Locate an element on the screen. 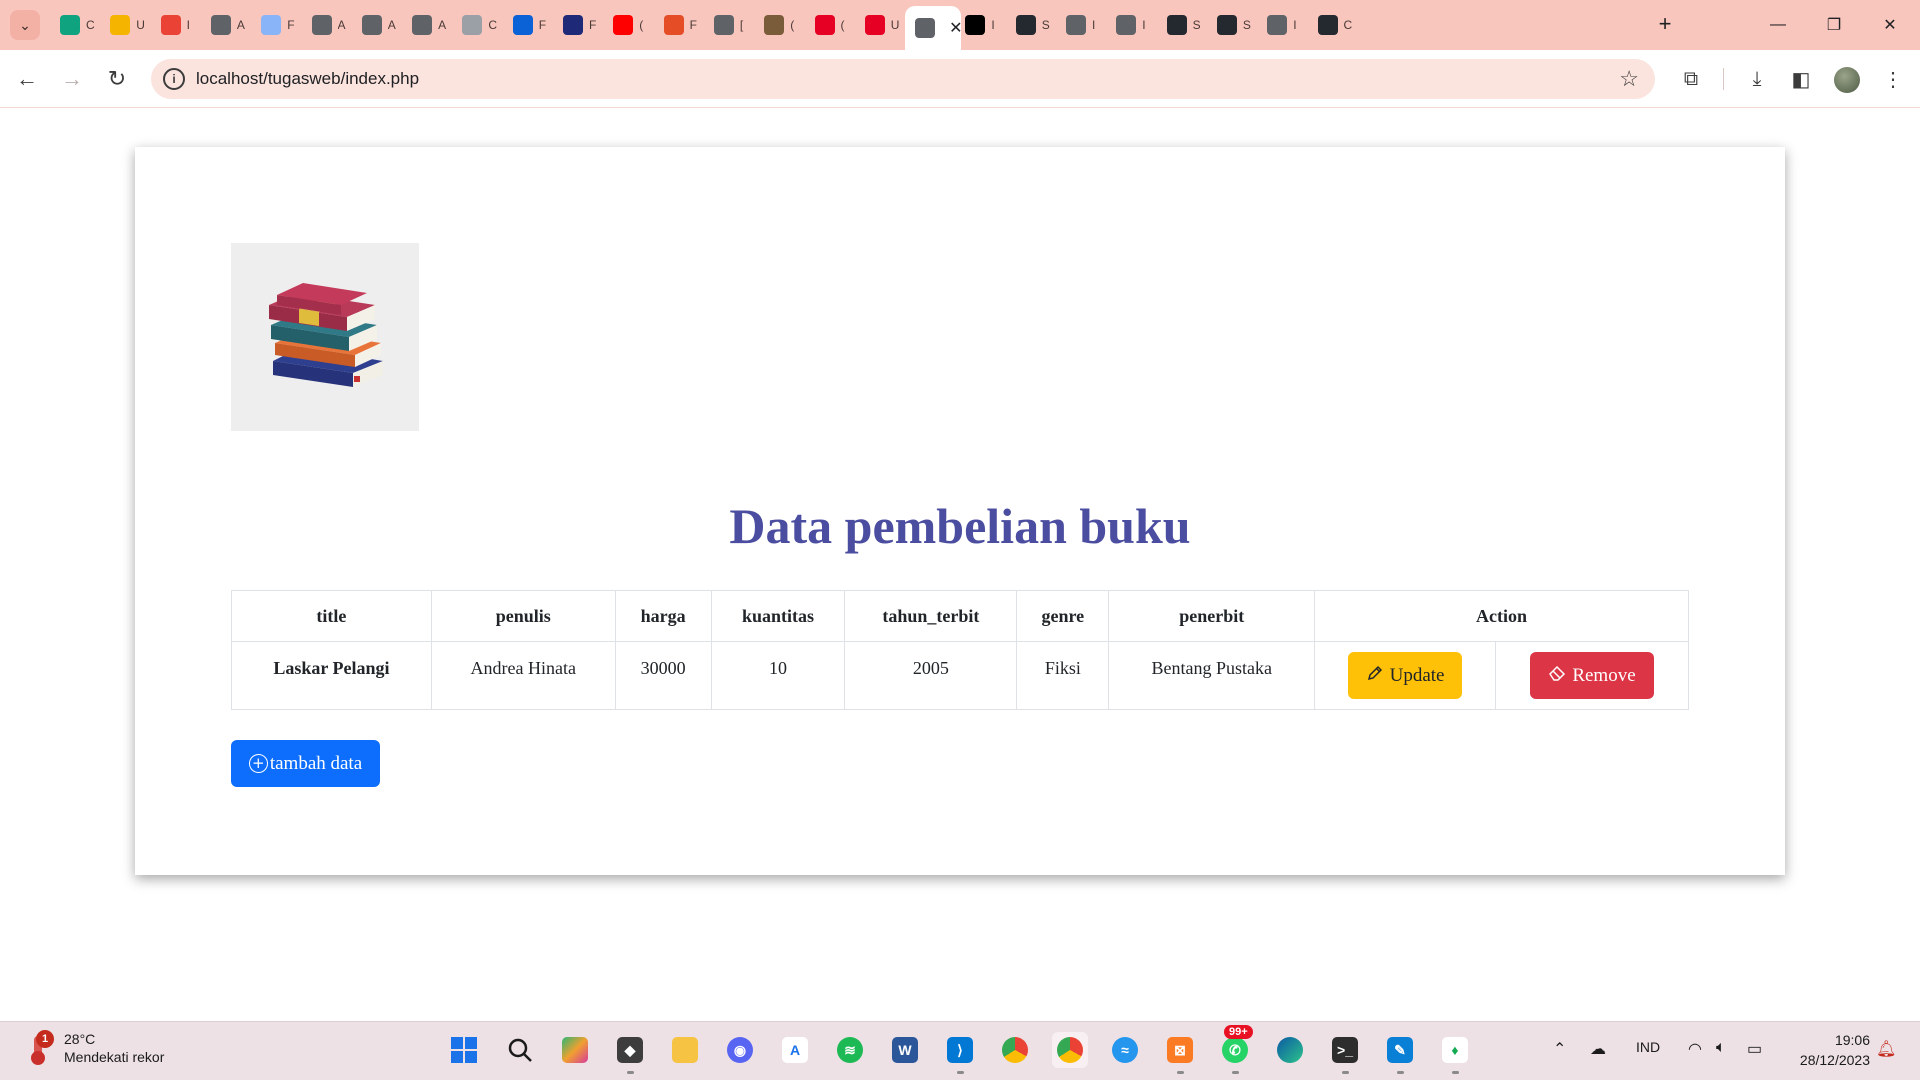 This screenshot has width=1920, height=1080. weather-widget: 1 28°C Mendekati rekor is located at coordinates (95, 1048).